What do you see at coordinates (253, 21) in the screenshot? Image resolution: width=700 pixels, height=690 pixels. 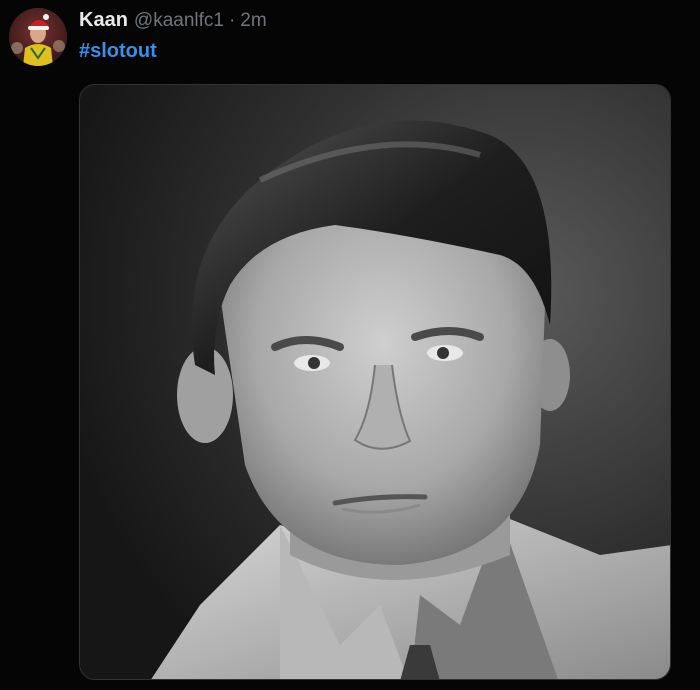 I see `tweet-timestamp: 2m` at bounding box center [253, 21].